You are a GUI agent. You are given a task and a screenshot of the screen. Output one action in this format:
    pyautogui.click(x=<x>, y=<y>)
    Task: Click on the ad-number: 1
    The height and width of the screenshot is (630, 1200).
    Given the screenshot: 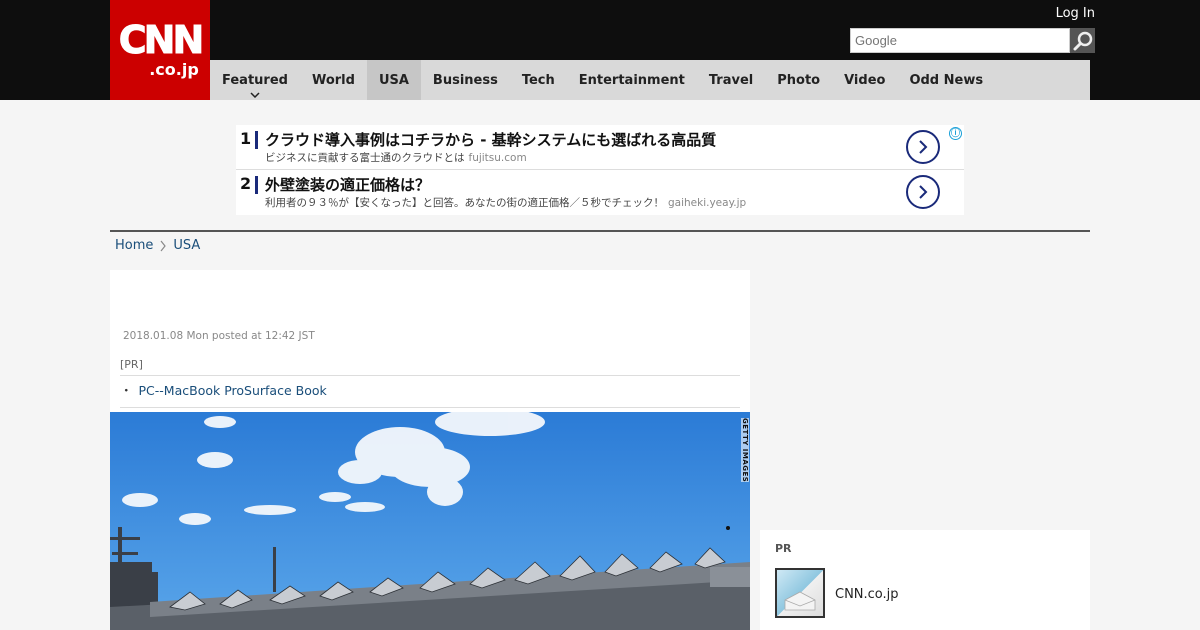 What is the action you would take?
    pyautogui.click(x=246, y=138)
    